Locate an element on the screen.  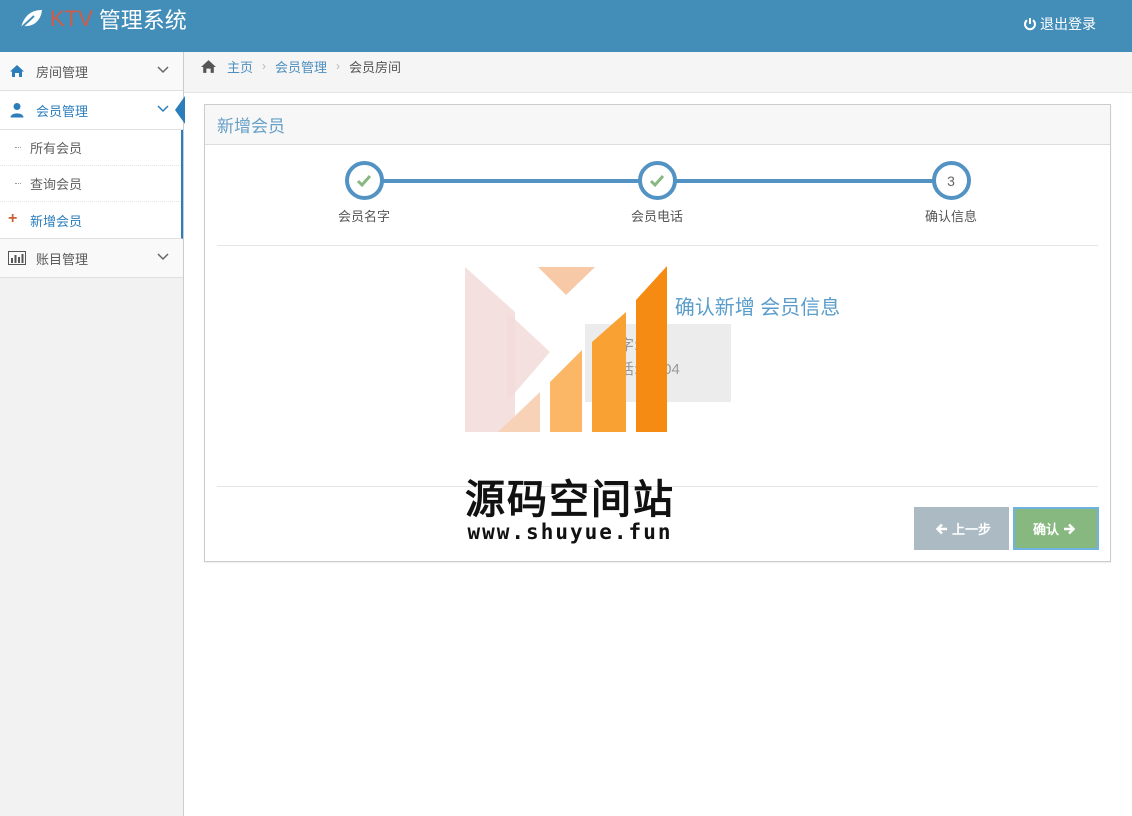
sidebar-item-label: 房间管理 is located at coordinates (62, 72).